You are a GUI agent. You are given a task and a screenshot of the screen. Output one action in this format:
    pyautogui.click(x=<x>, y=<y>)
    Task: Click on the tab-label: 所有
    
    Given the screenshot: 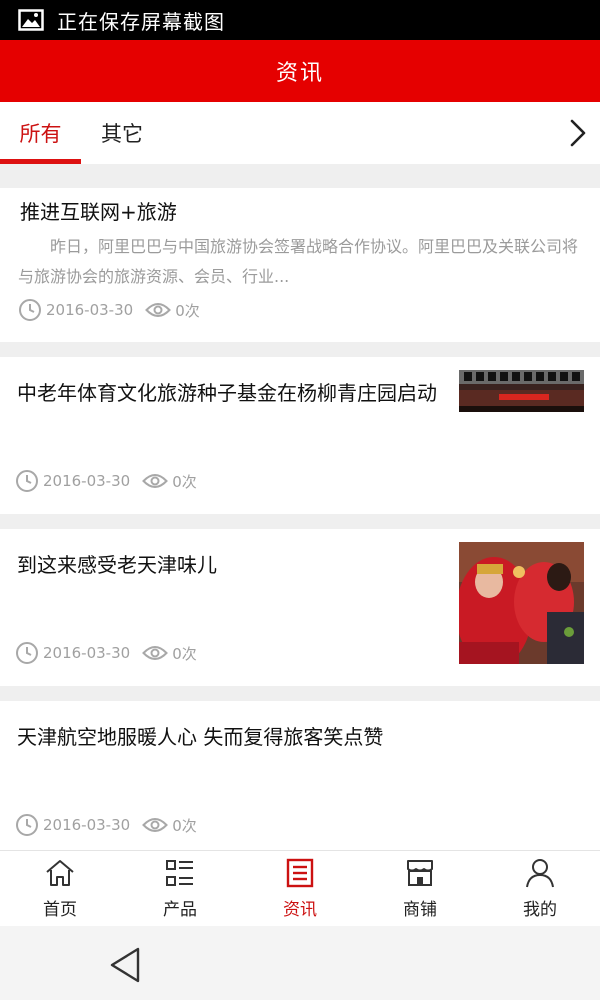 What is the action you would take?
    pyautogui.click(x=40, y=134)
    